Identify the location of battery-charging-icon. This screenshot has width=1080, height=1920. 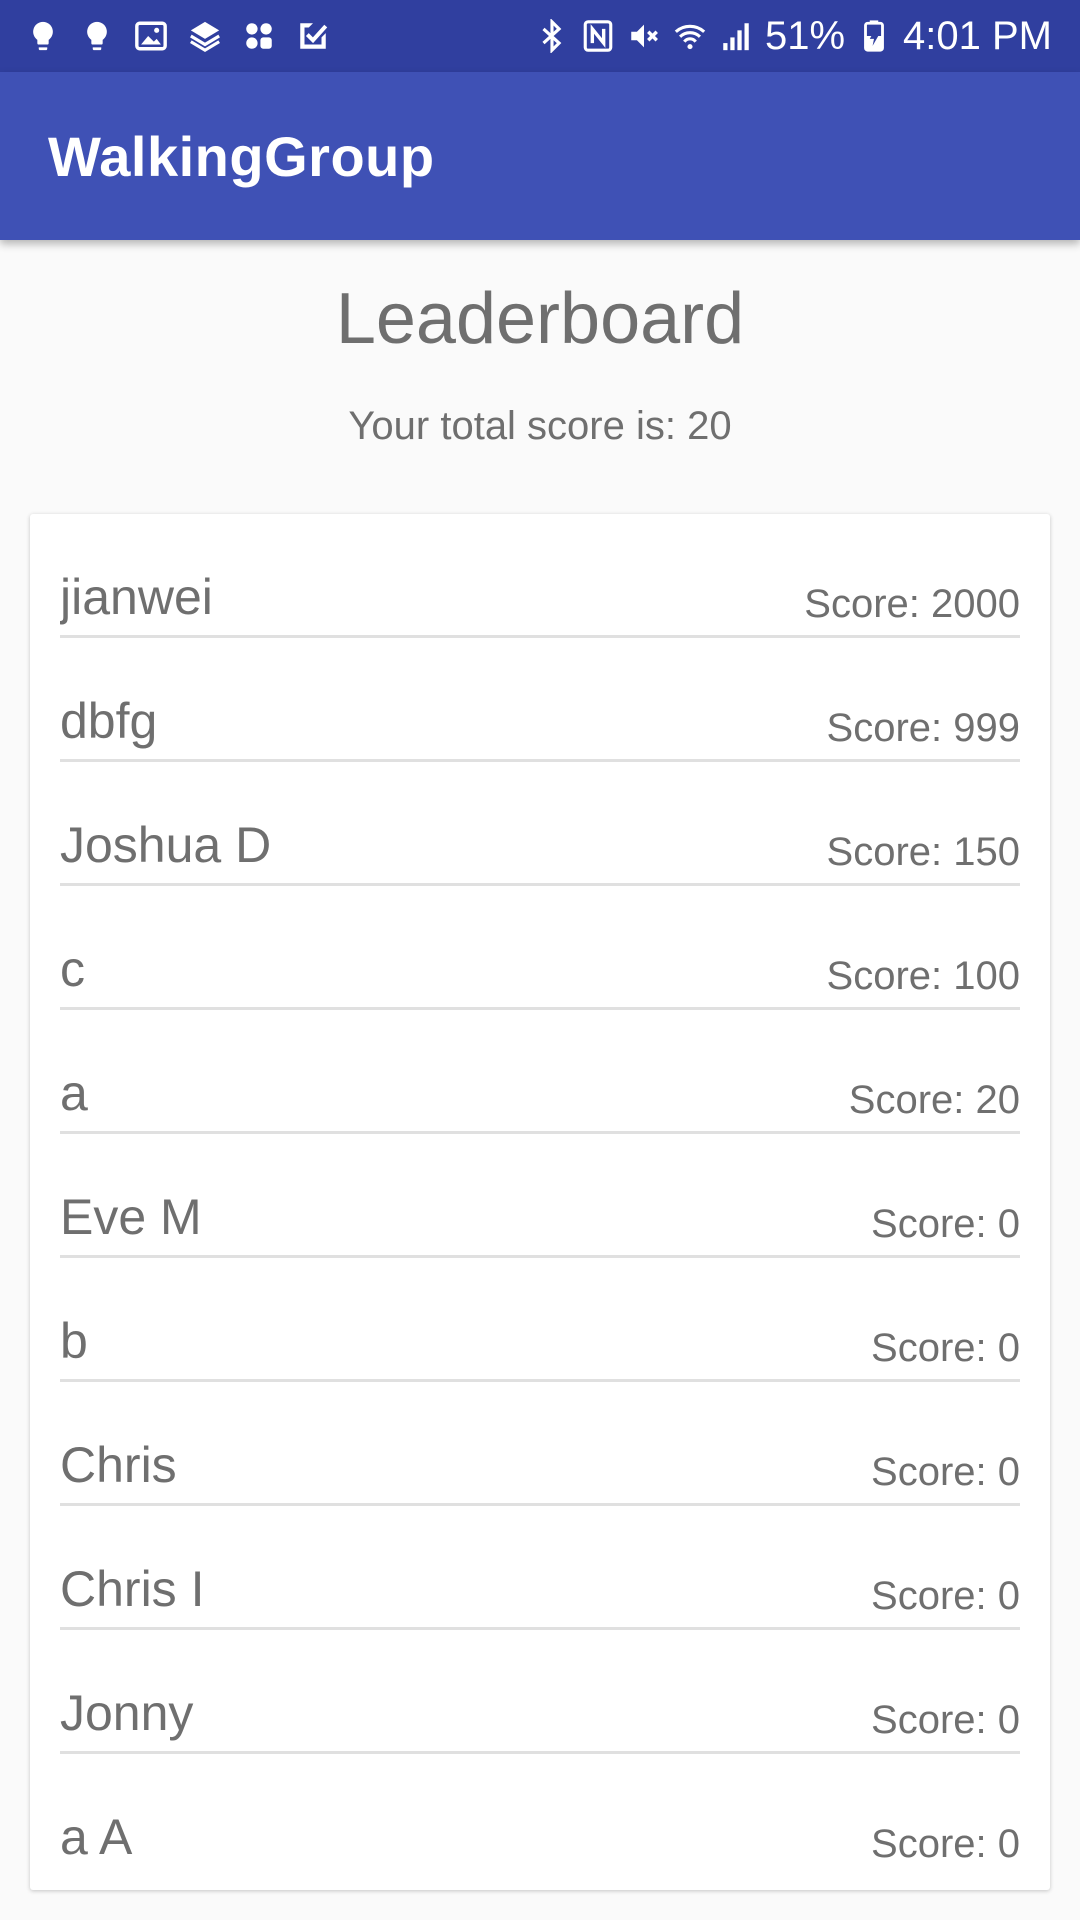
(874, 36).